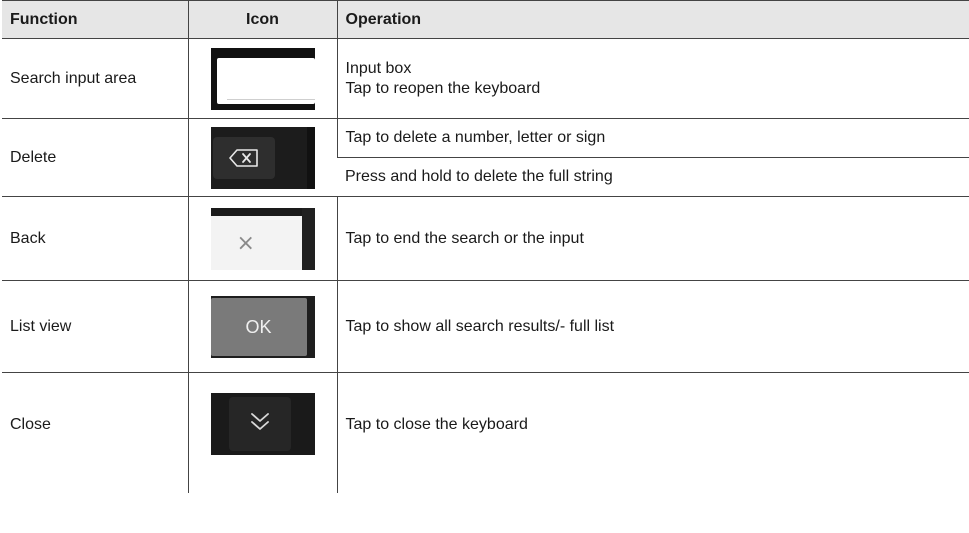 The image size is (969, 533). I want to click on icon-cell: OK, so click(262, 326).